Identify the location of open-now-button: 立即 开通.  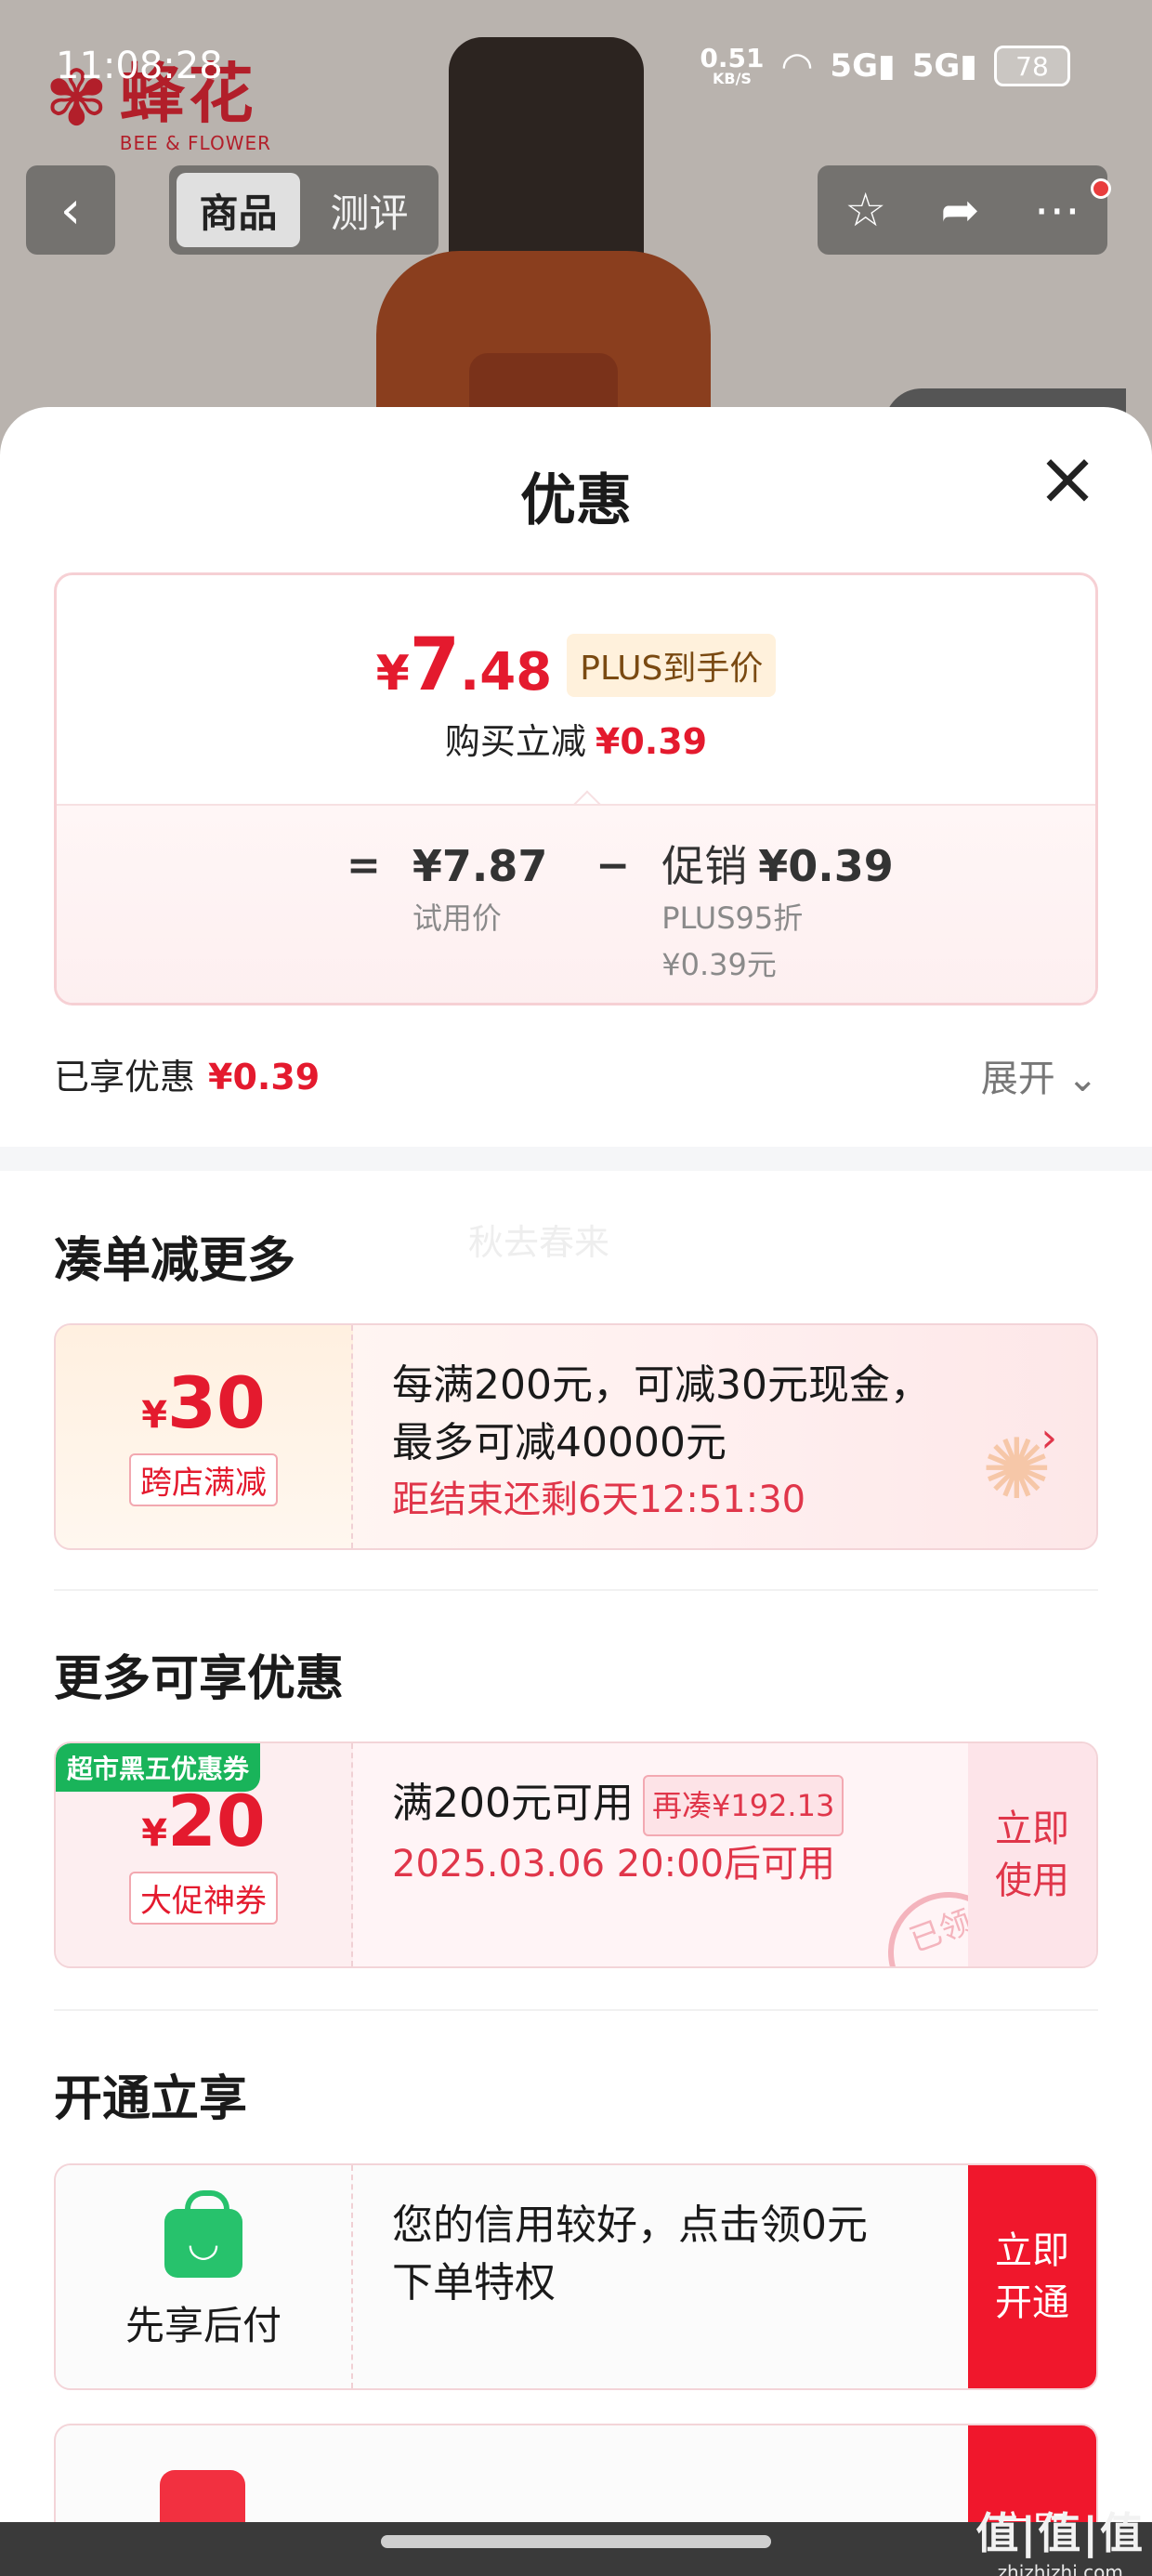
(1032, 2276).